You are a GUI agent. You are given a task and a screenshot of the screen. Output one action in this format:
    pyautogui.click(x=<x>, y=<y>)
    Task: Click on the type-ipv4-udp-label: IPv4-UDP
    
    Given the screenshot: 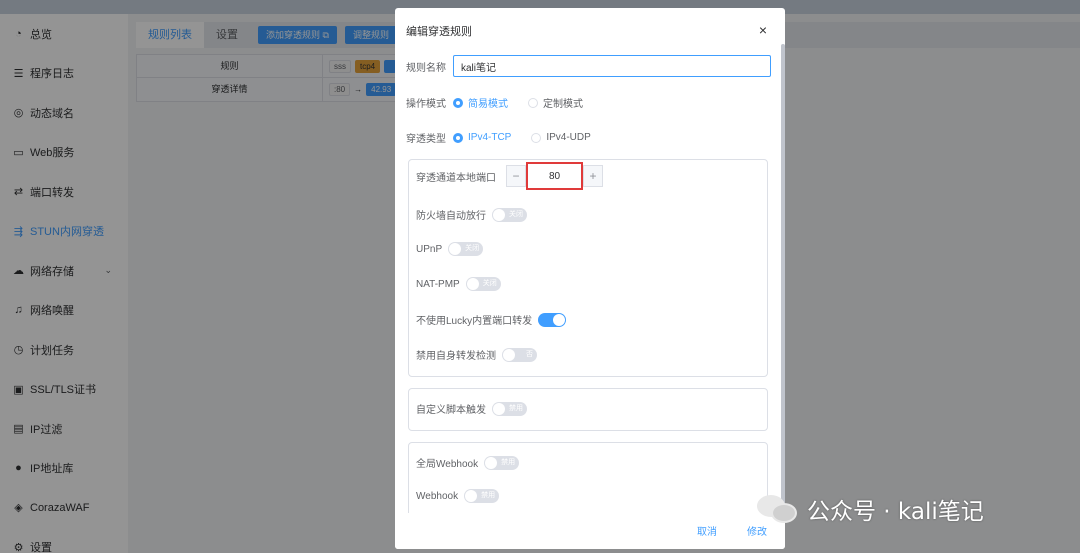 What is the action you would take?
    pyautogui.click(x=568, y=137)
    